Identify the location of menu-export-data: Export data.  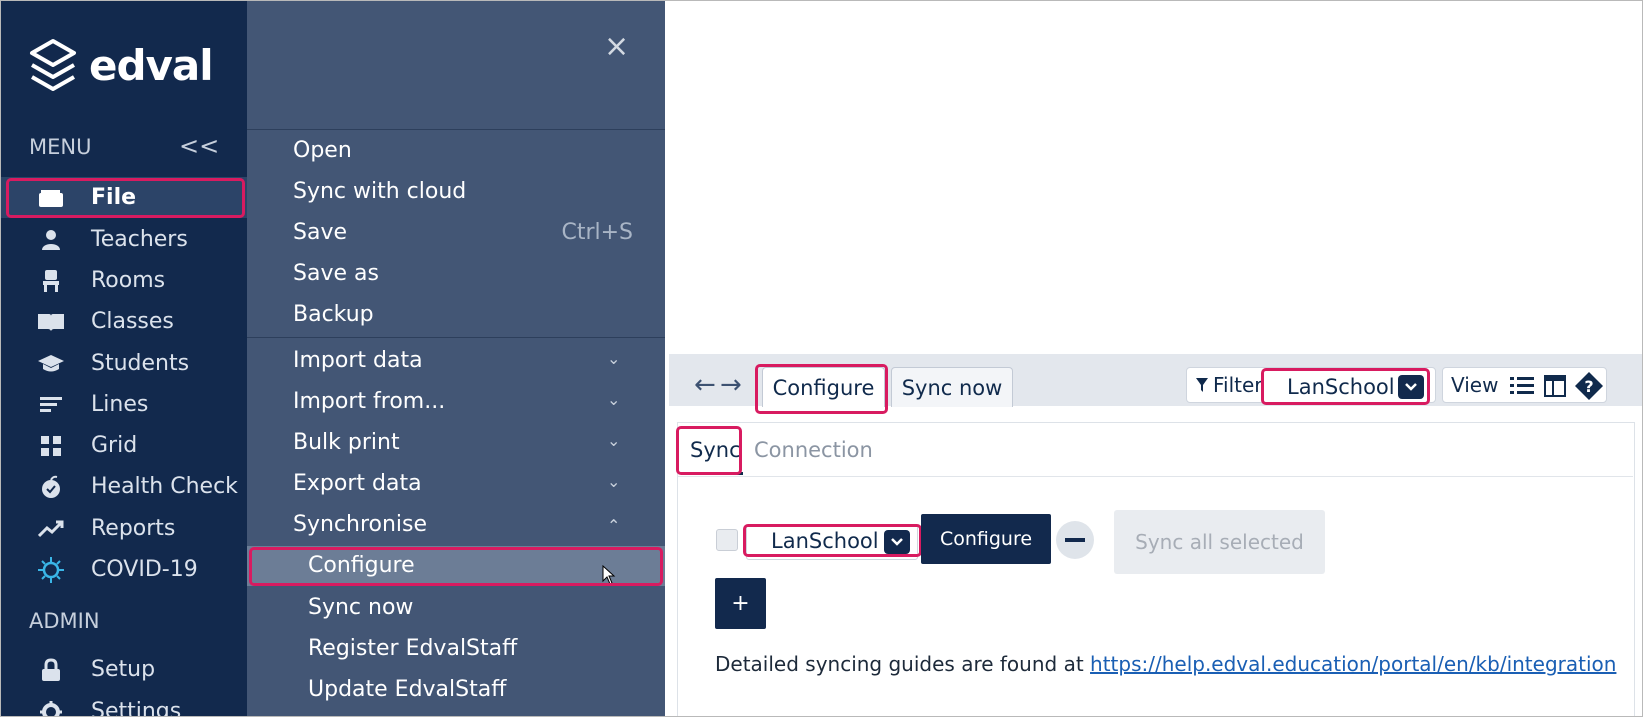
(463, 483).